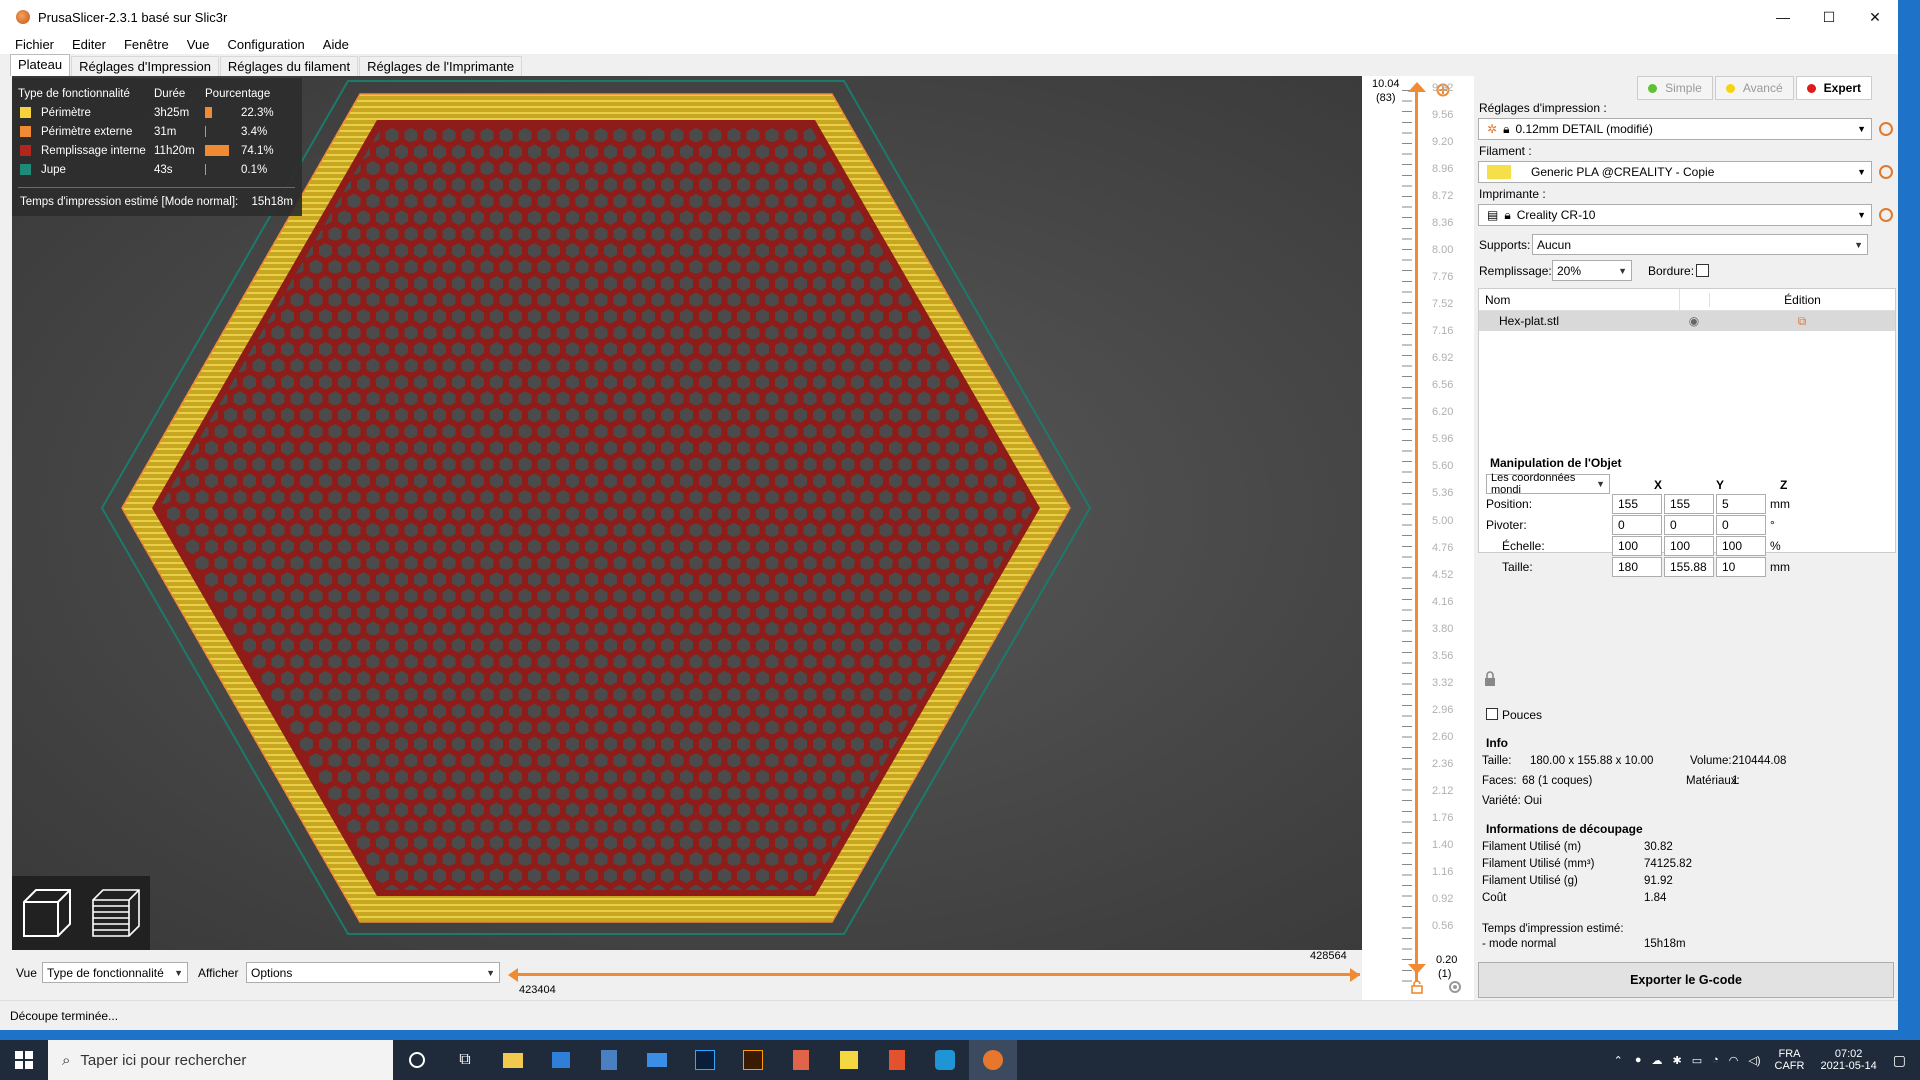  I want to click on taskbar-search: ⌕ Taper ici pour rechercher, so click(220, 1060).